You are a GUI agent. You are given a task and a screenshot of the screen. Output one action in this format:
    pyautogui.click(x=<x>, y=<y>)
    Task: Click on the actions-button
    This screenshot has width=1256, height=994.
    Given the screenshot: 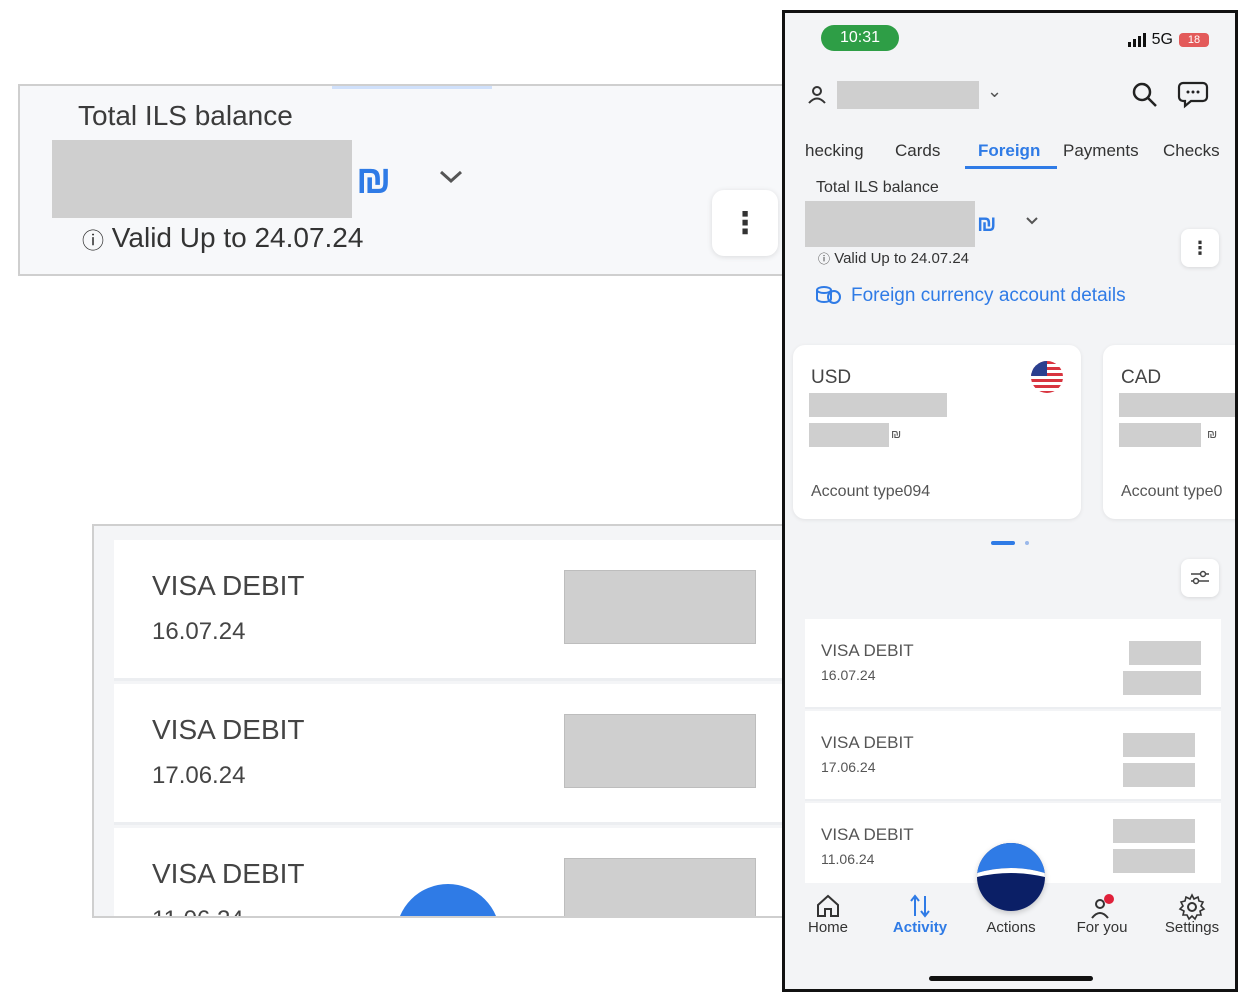 What is the action you would take?
    pyautogui.click(x=1011, y=877)
    